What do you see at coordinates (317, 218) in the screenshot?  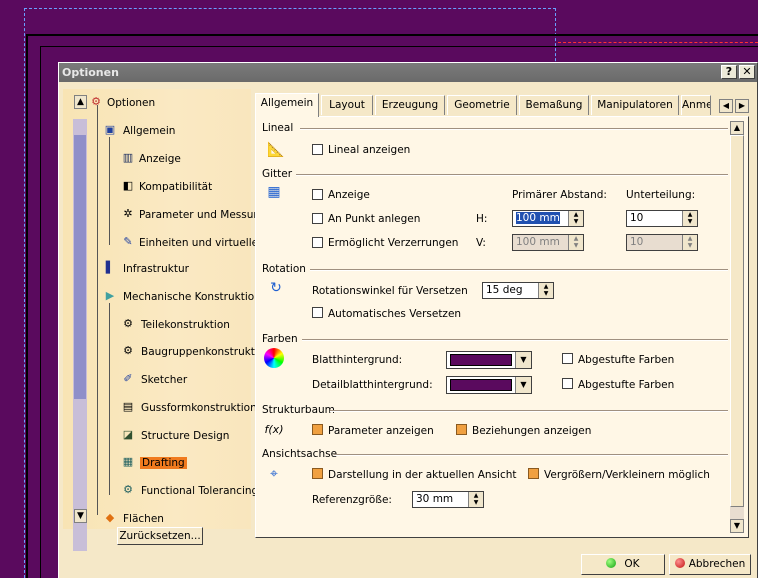 I see `grid-snap-checkbox` at bounding box center [317, 218].